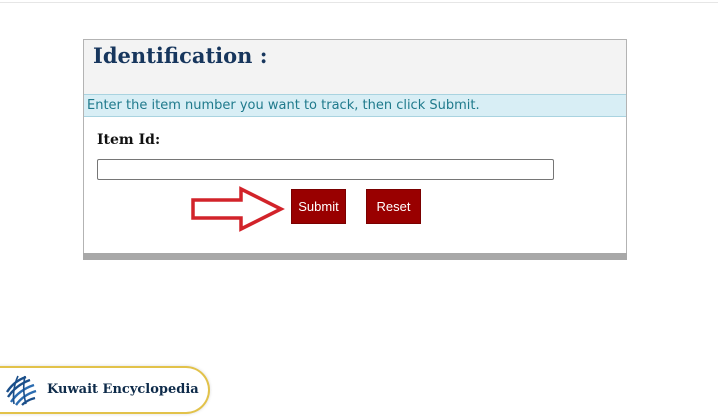  What do you see at coordinates (325, 169) in the screenshot?
I see `item-id-input` at bounding box center [325, 169].